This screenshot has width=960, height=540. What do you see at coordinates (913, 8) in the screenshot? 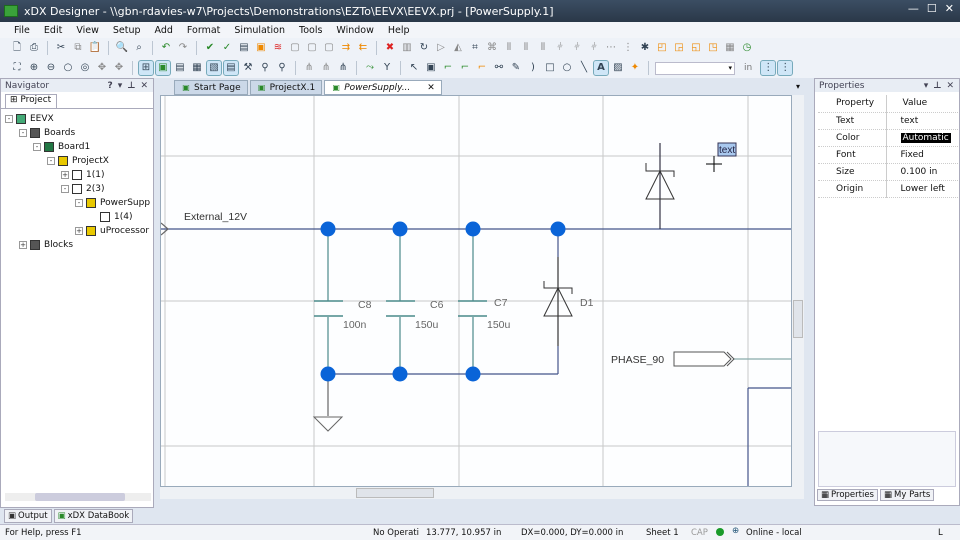
I see `minimize-button: —` at bounding box center [913, 8].